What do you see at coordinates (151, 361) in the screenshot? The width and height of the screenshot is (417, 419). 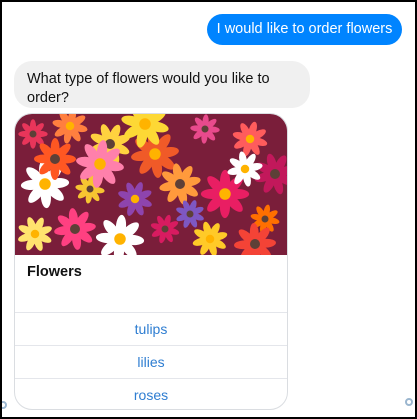 I see `lilies-button: lilies` at bounding box center [151, 361].